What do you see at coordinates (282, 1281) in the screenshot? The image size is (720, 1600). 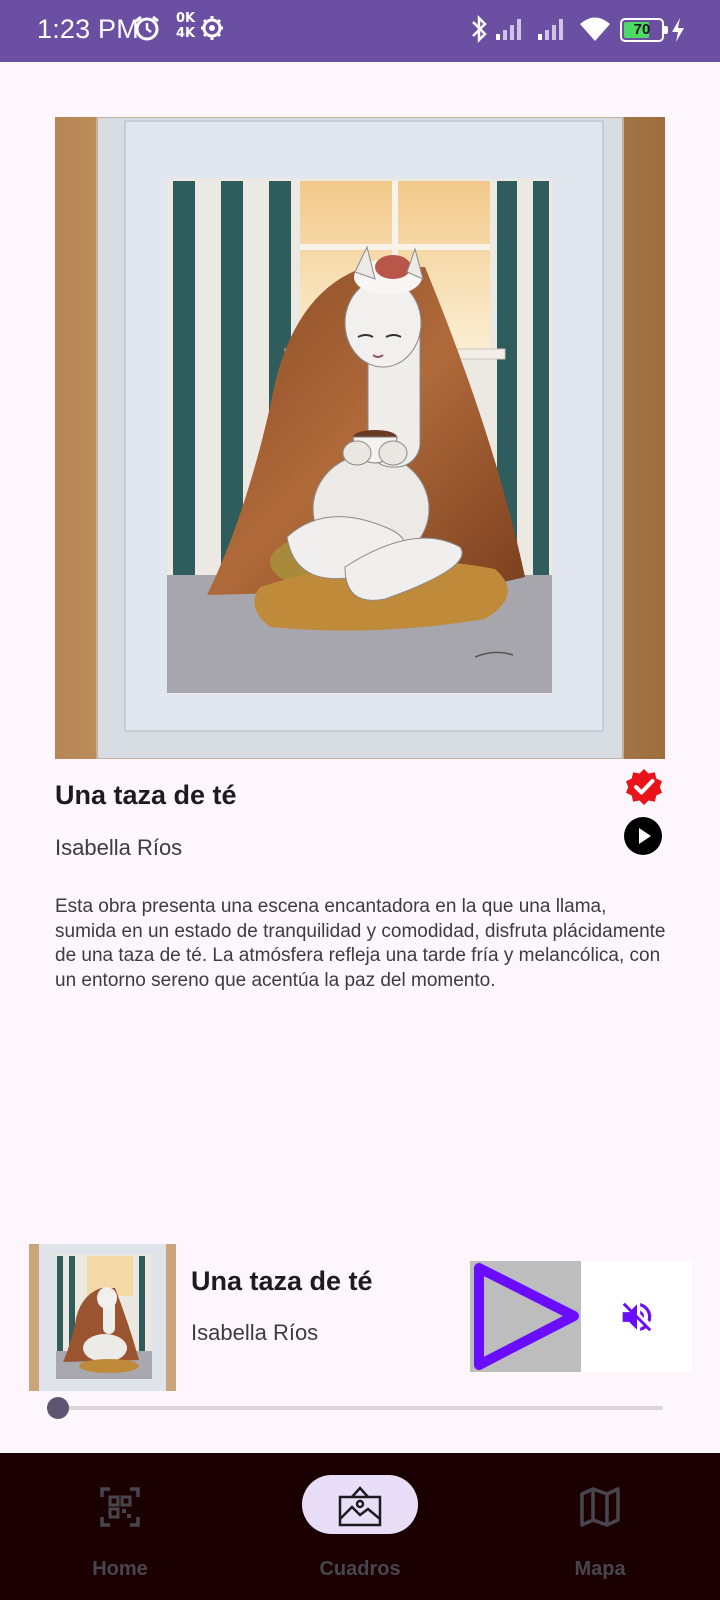 I see `player-title: Una taza de té` at bounding box center [282, 1281].